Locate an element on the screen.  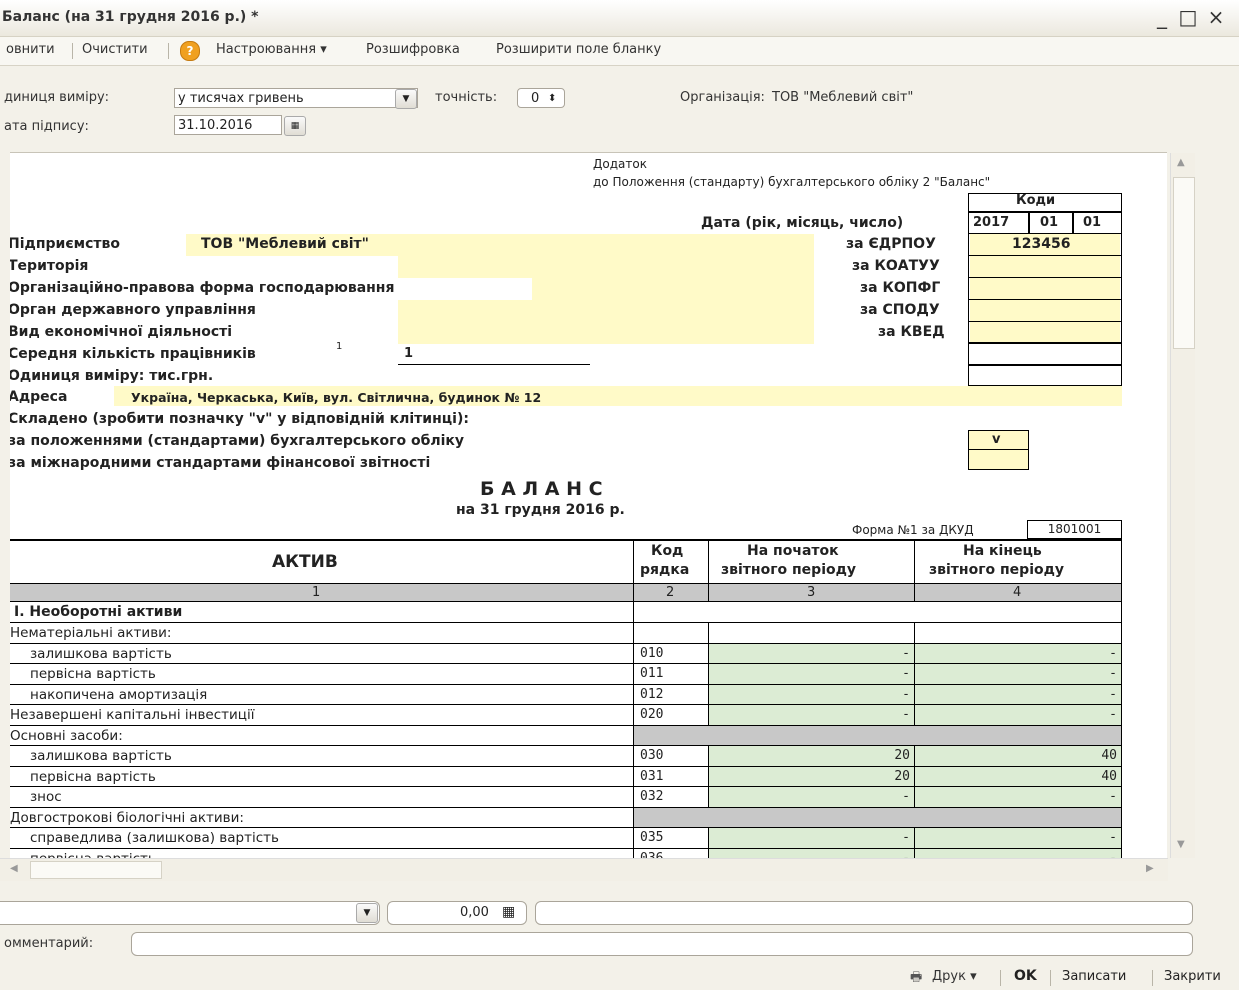
print-button: Друк ▾ is located at coordinates (954, 976).